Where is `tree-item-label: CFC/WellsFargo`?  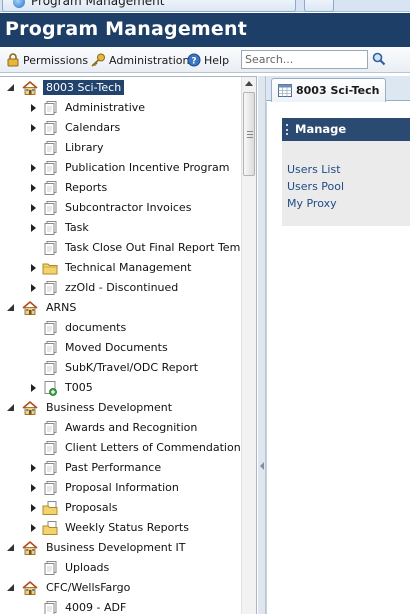
tree-item-label: CFC/WellsFargo is located at coordinates (88, 587).